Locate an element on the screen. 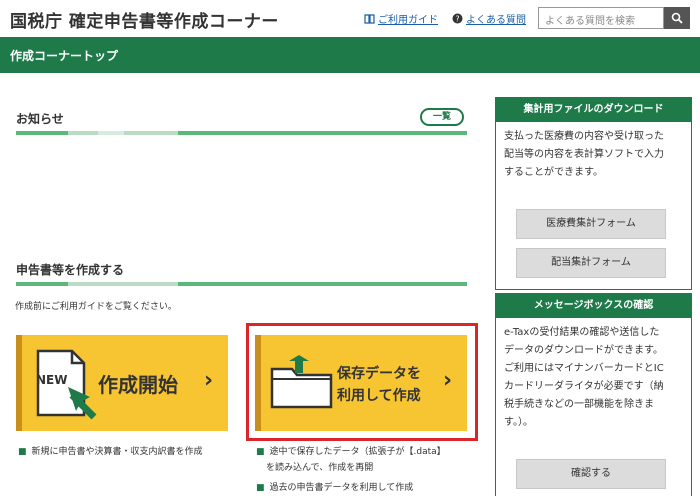 The height and width of the screenshot is (496, 700). list-item: ■ 新規に申告書や決算書・収支内訳書を作成 is located at coordinates (110, 452).